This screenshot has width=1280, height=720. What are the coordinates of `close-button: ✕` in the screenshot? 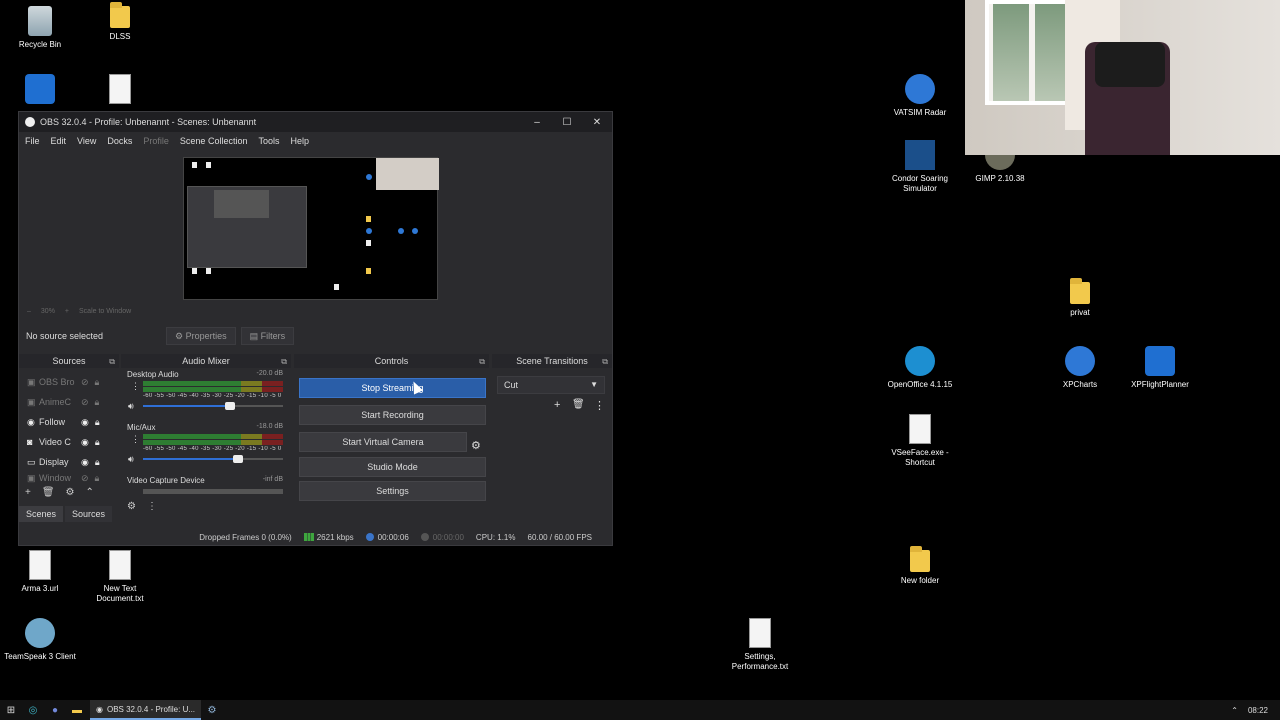 It's located at (597, 122).